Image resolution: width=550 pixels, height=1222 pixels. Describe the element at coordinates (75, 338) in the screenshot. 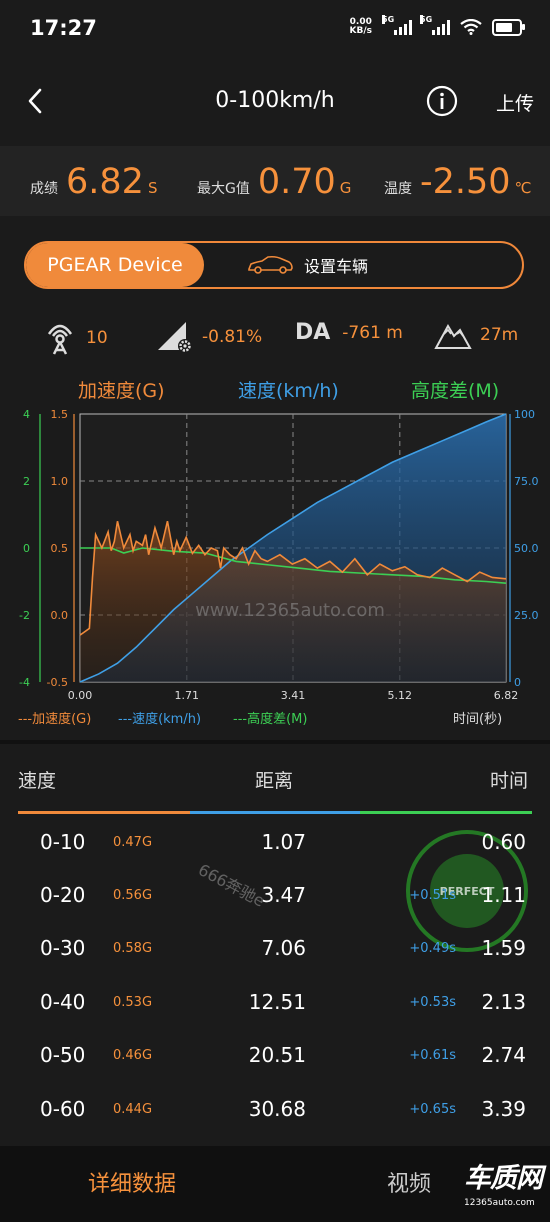

I see `satellite-count: 10` at that location.